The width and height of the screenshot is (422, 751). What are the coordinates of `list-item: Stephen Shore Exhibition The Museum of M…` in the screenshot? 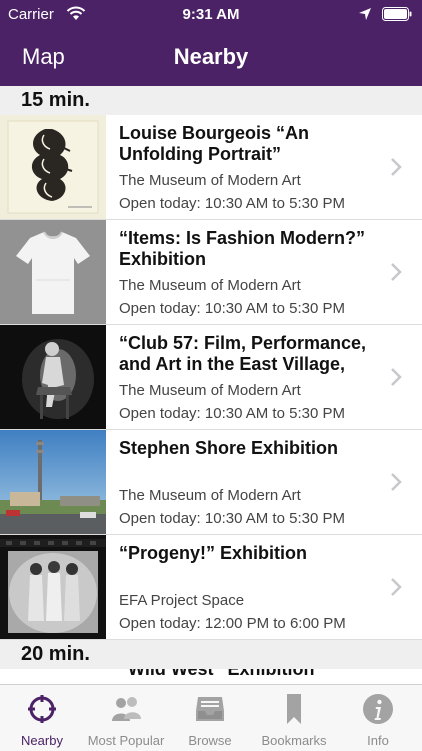 It's located at (211, 482).